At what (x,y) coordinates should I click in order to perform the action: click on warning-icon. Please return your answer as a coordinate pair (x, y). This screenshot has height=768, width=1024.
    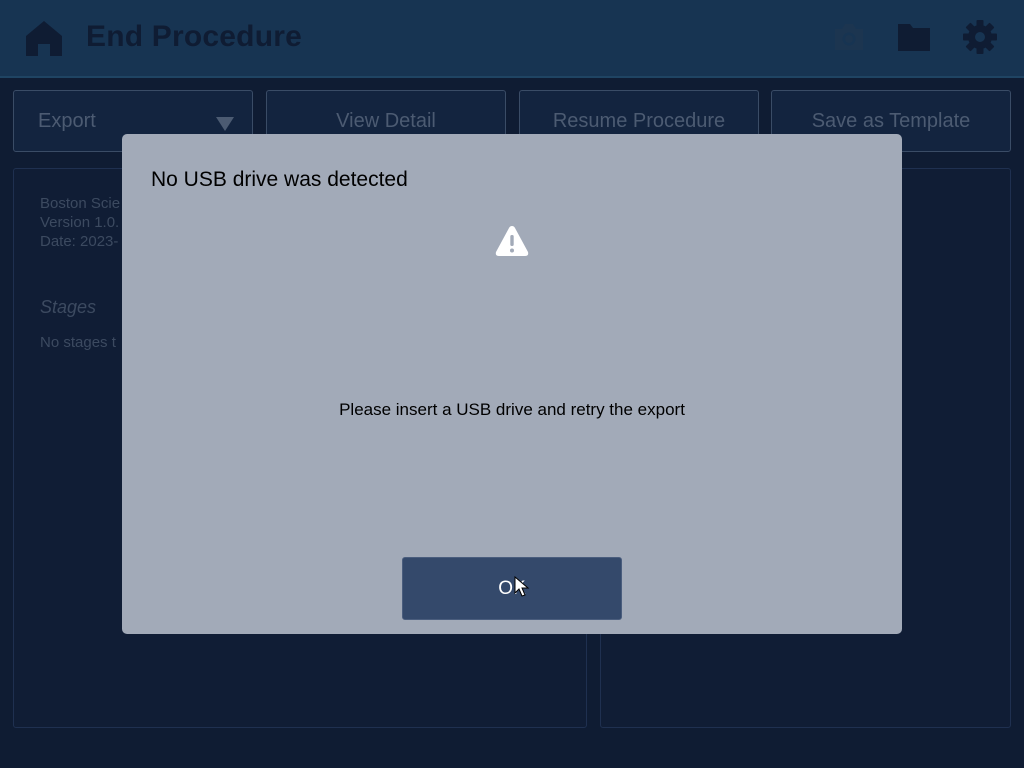
    Looking at the image, I should click on (512, 241).